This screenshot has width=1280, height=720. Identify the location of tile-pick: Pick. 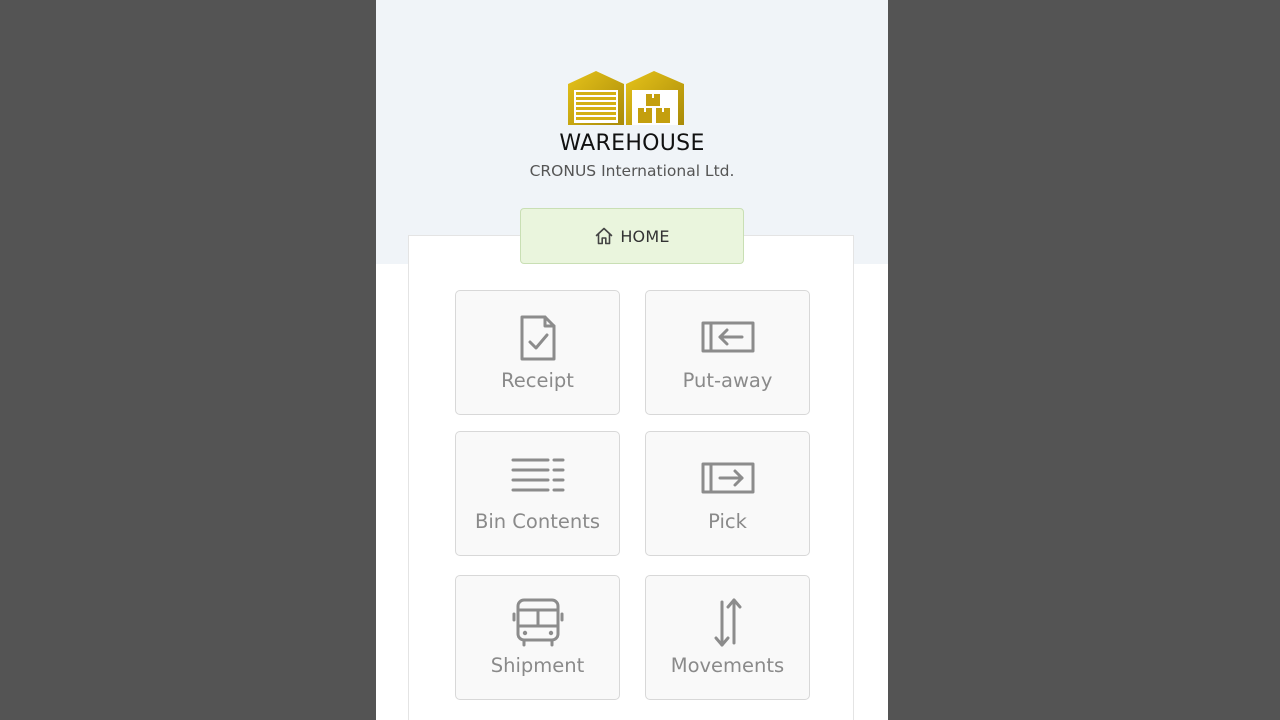
(727, 493).